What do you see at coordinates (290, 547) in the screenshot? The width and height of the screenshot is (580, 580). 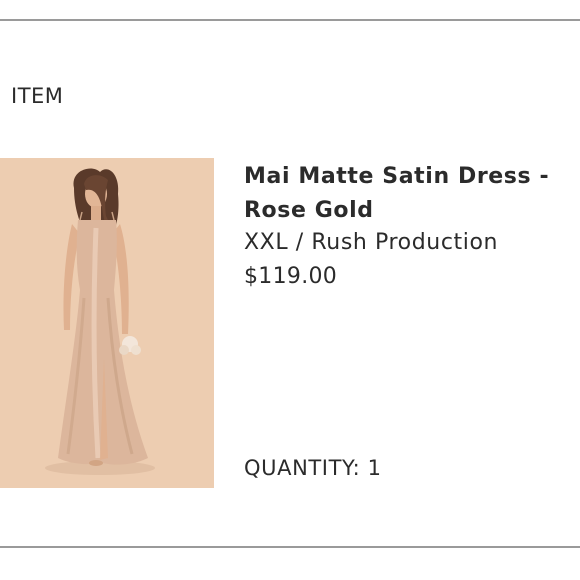 I see `bottom-divider` at bounding box center [290, 547].